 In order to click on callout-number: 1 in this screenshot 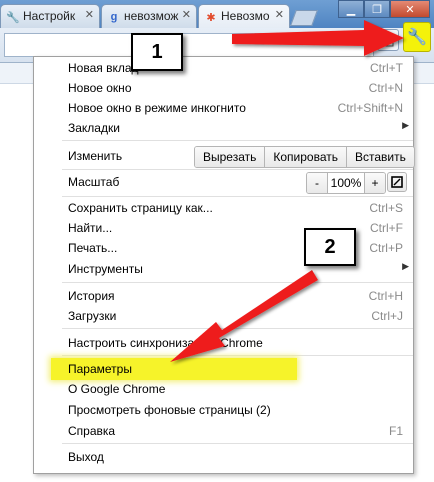, I will do `click(157, 51)`.